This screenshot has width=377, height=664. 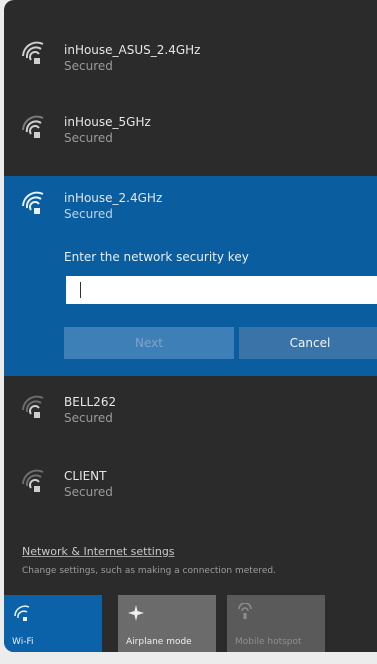 I want to click on airplane-mode-tile: Airplane mode, so click(x=167, y=623).